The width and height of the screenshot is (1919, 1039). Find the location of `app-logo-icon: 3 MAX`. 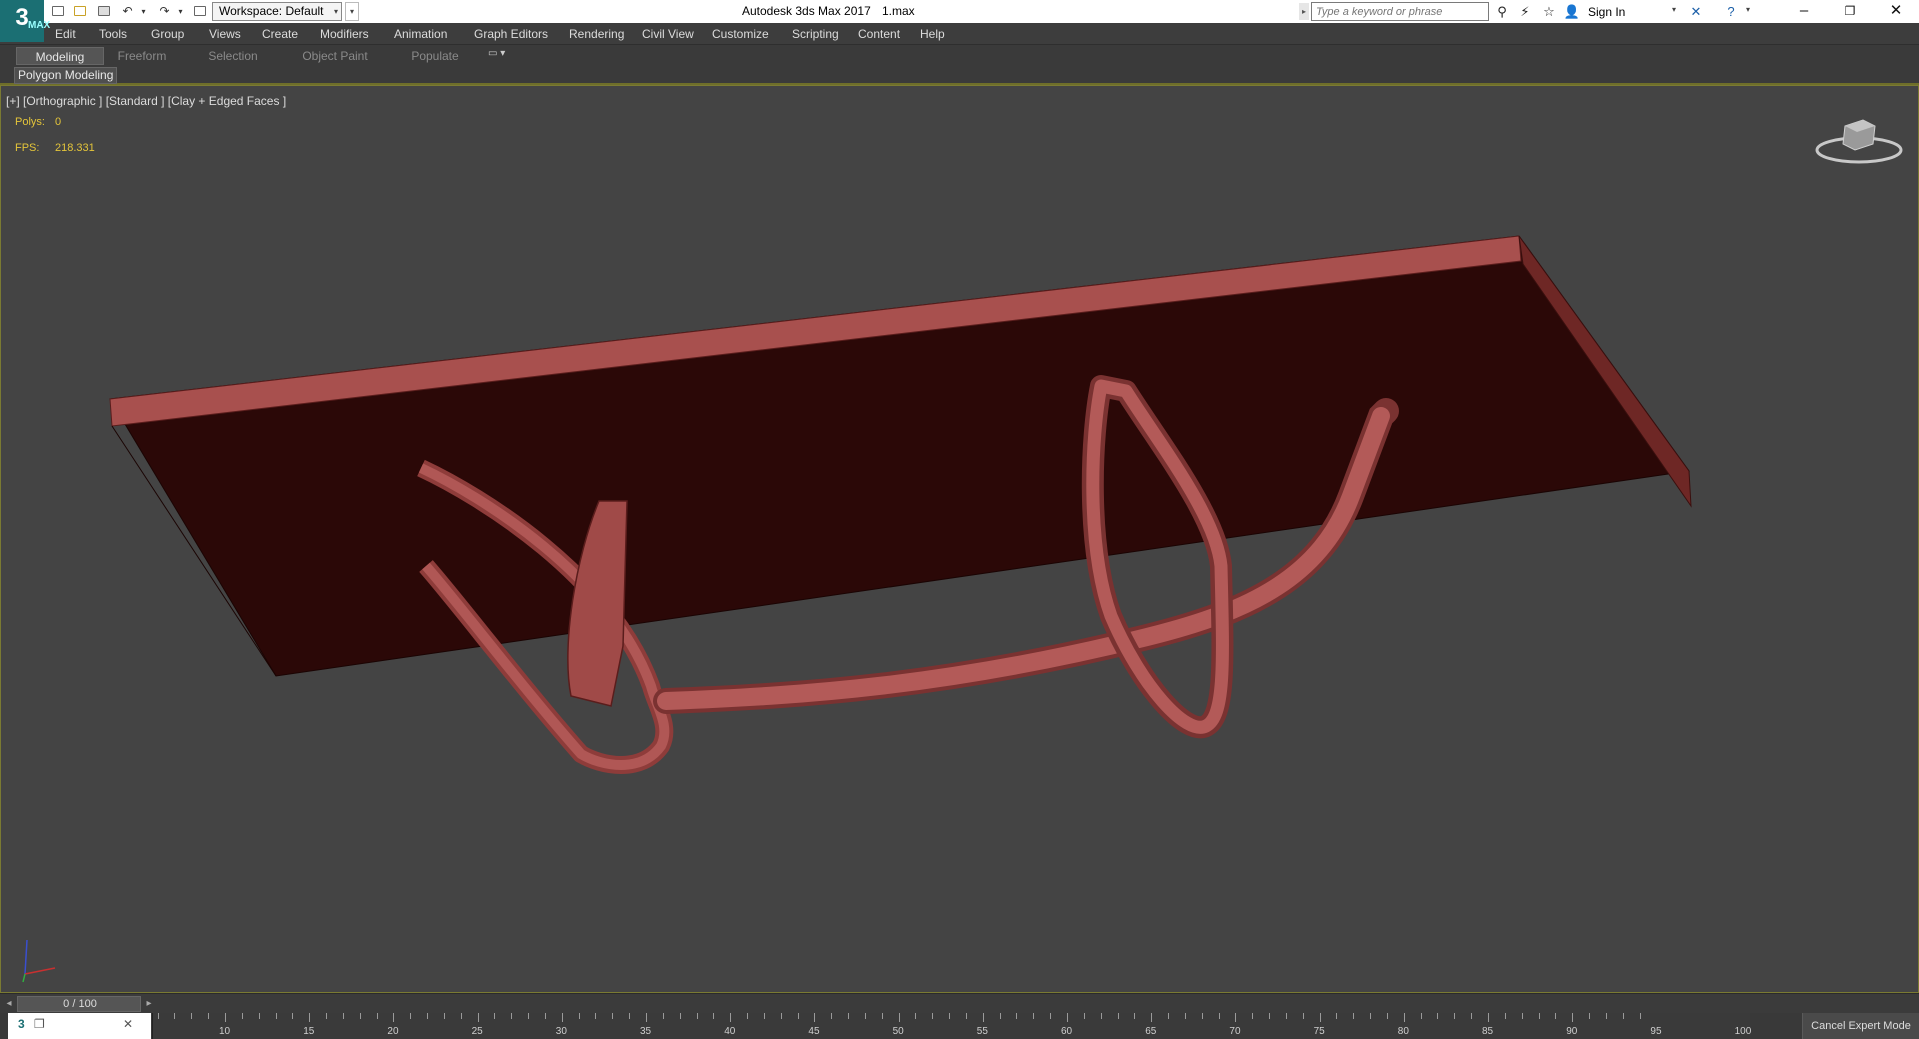

app-logo-icon: 3 MAX is located at coordinates (25, 21).